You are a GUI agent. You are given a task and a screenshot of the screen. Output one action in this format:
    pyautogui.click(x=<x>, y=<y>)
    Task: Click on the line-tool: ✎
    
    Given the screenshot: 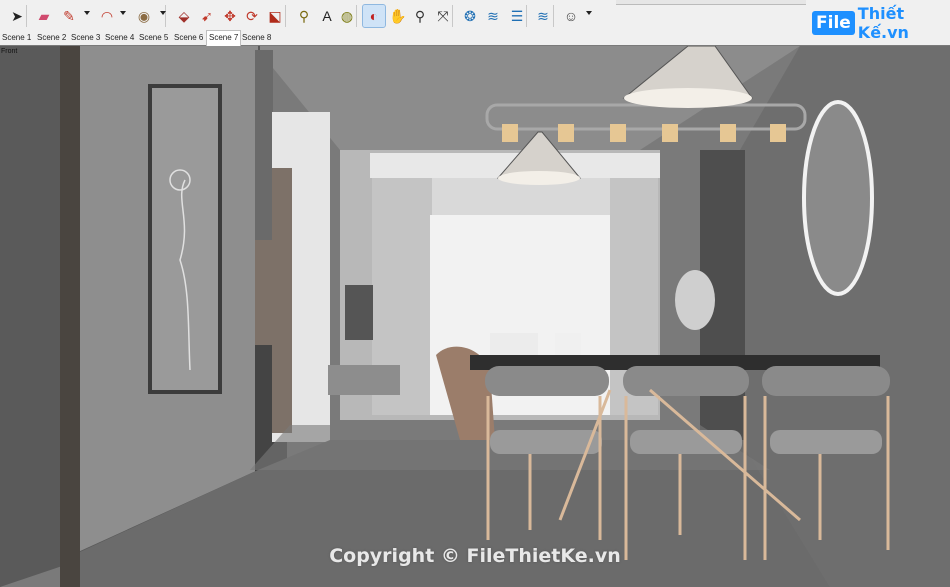 What is the action you would take?
    pyautogui.click(x=69, y=16)
    